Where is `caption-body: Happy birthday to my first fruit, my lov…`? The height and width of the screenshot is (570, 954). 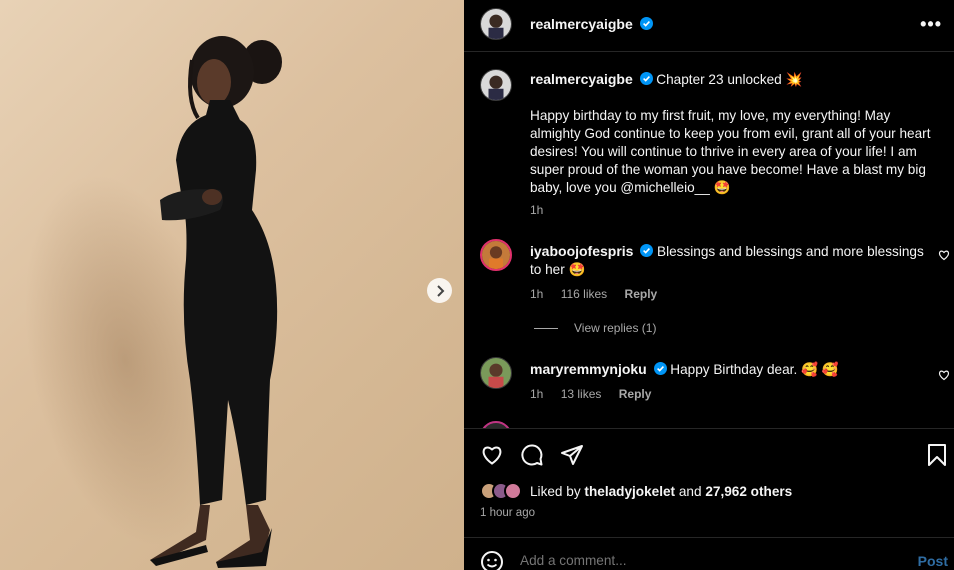
caption-body: Happy birthday to my first fruit, my lov… is located at coordinates (730, 151).